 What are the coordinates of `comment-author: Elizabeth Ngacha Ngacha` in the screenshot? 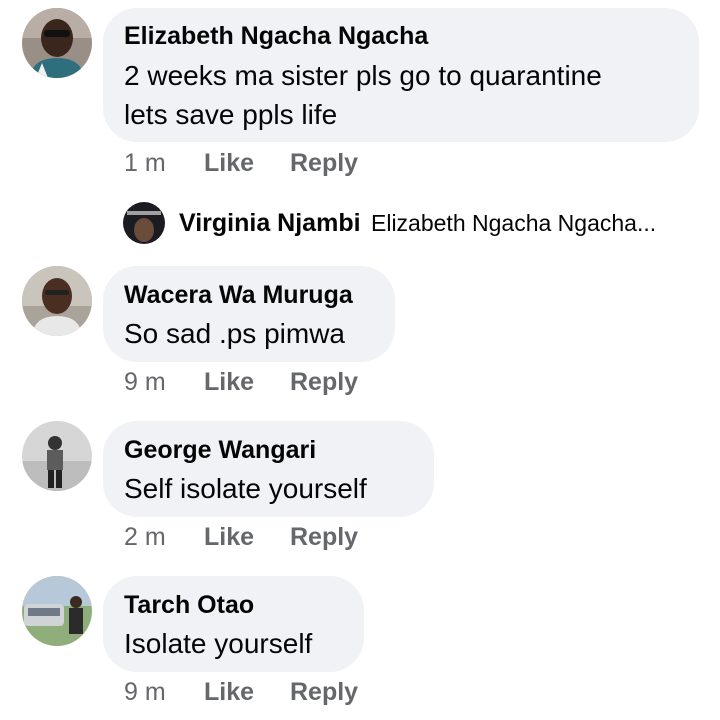 It's located at (276, 36).